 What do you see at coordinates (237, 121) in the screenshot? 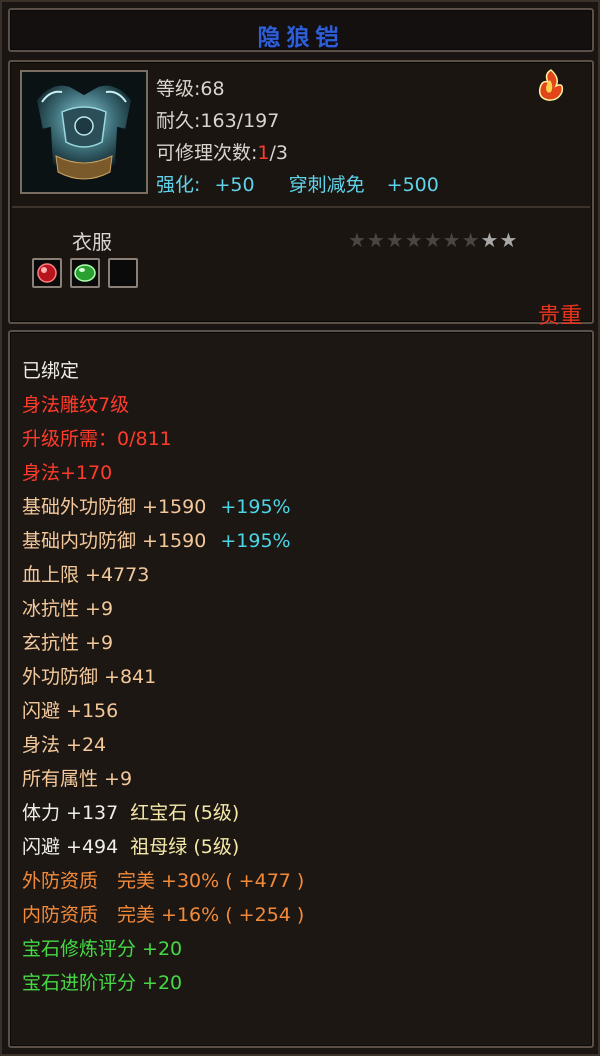
I see `durability-value: :163/197` at bounding box center [237, 121].